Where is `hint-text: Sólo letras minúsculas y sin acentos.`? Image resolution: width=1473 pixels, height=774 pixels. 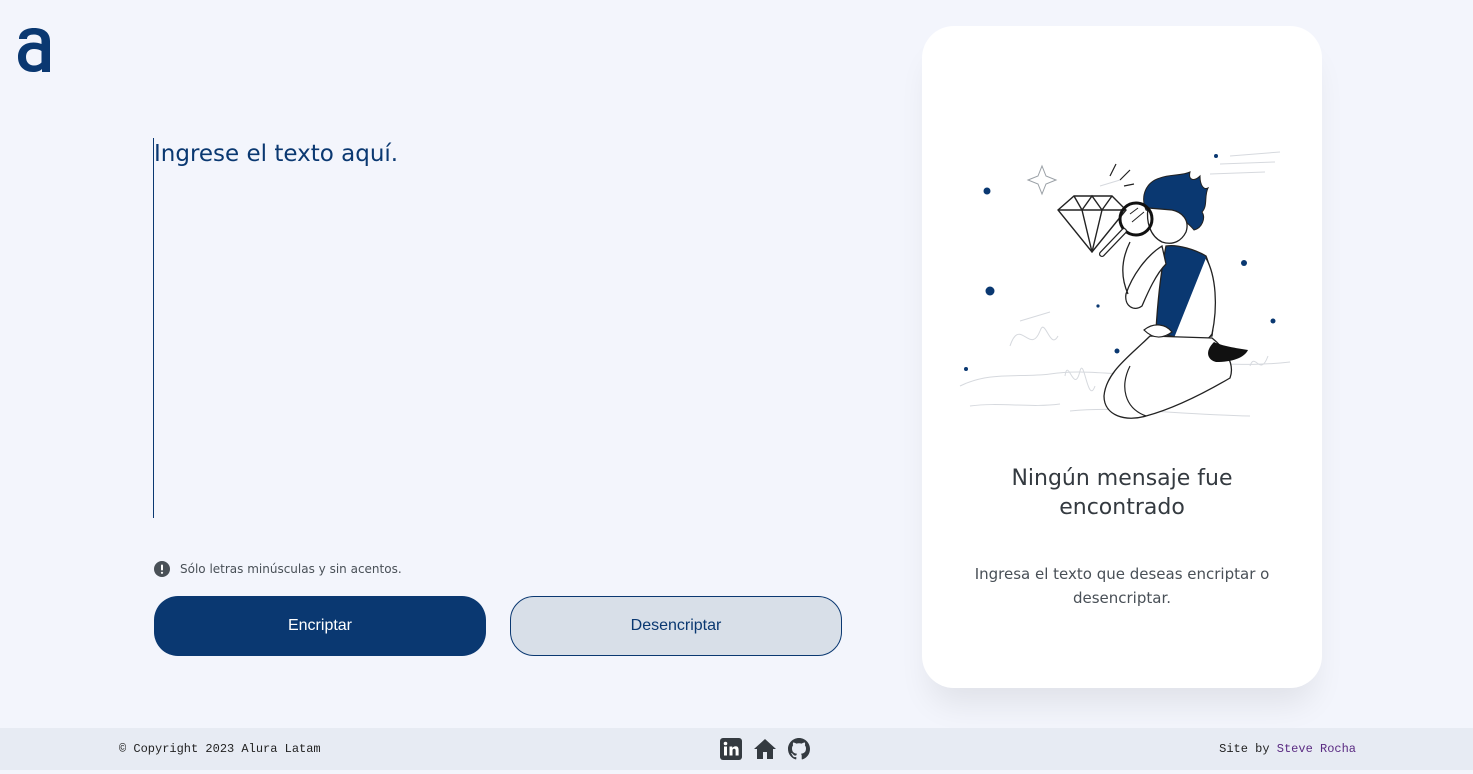 hint-text: Sólo letras minúsculas y sin acentos. is located at coordinates (291, 569).